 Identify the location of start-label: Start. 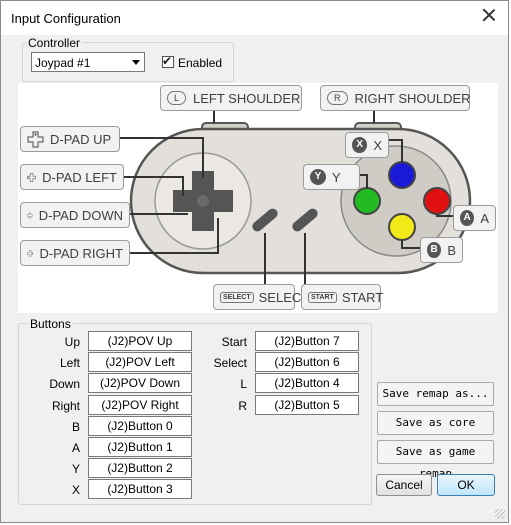
(234, 342).